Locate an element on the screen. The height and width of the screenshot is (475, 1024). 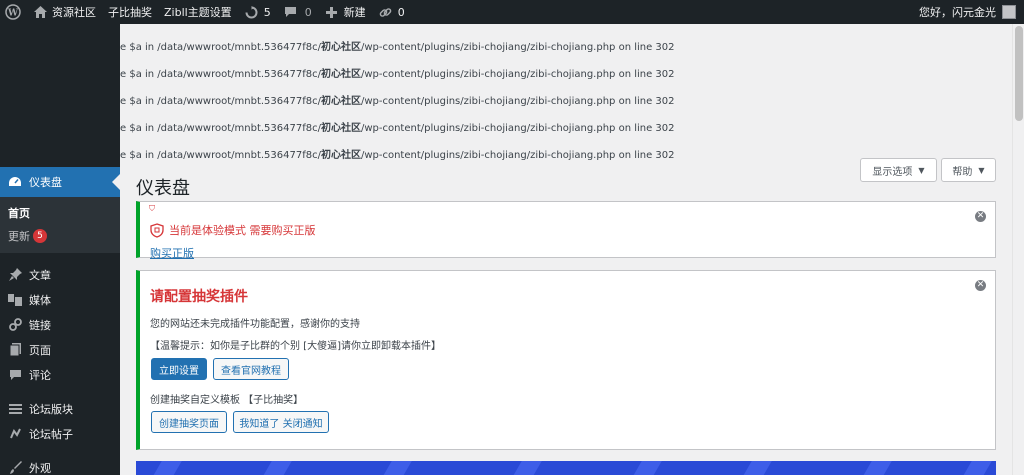
sidebar-item-media: 媒体 is located at coordinates (60, 299).